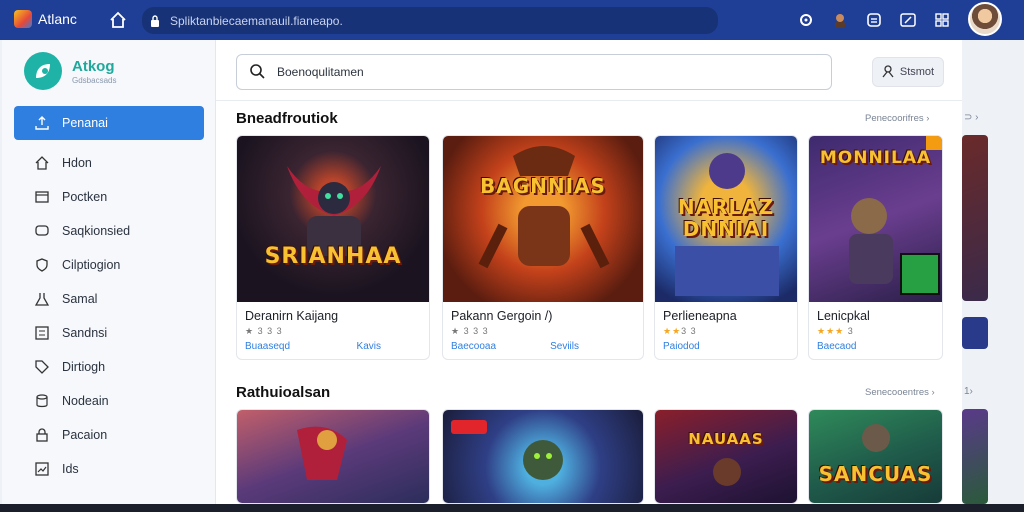  What do you see at coordinates (57, 19) in the screenshot?
I see `app-label: Atlanc` at bounding box center [57, 19].